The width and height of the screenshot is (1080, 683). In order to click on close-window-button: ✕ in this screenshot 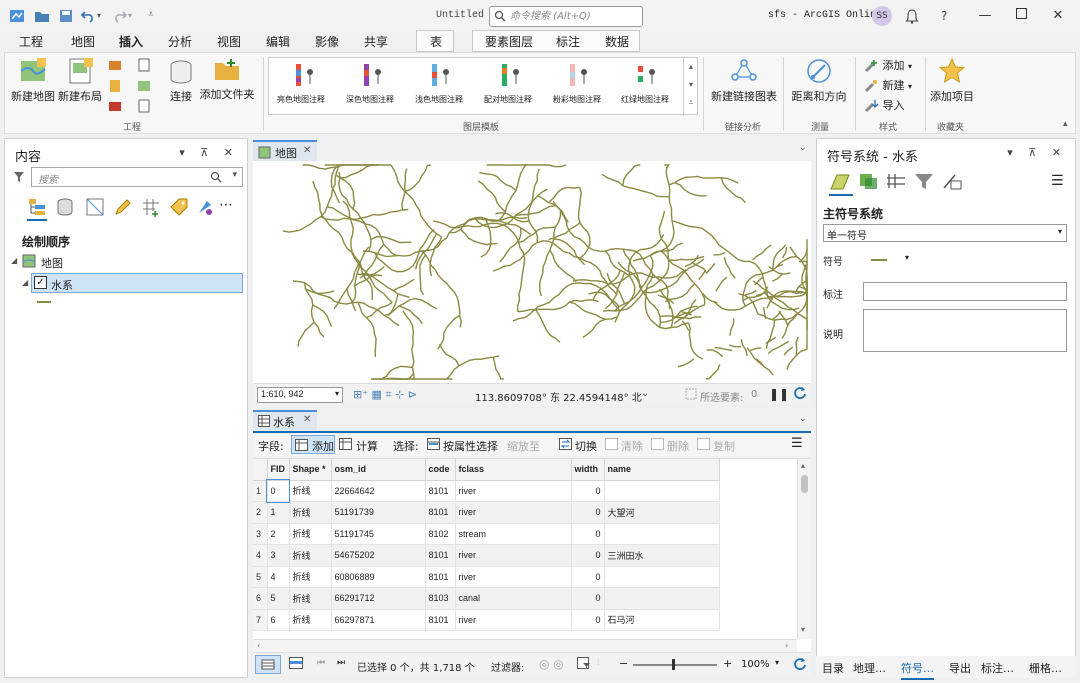, I will do `click(1058, 16)`.